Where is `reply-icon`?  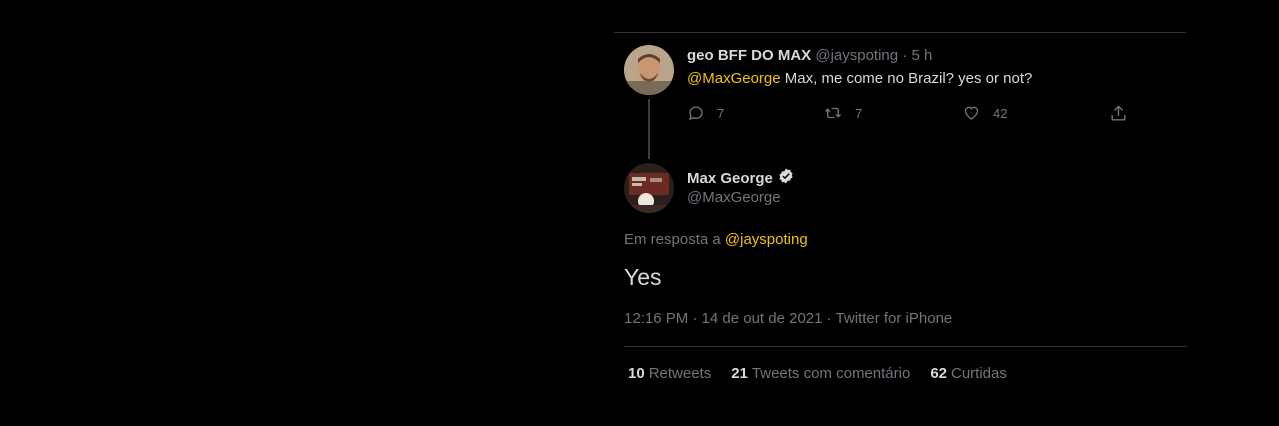 reply-icon is located at coordinates (695, 113).